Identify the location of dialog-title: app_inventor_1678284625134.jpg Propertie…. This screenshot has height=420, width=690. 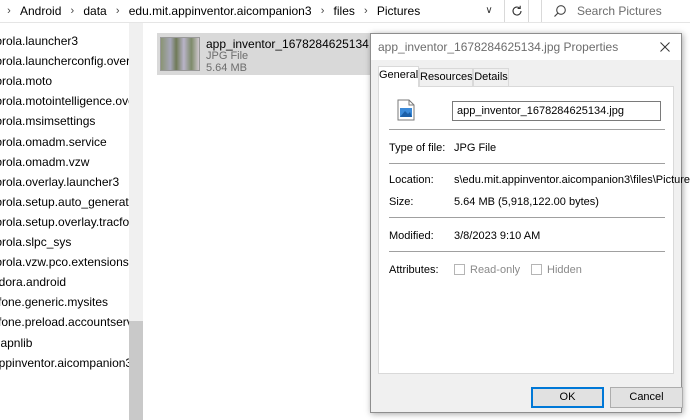
(498, 47).